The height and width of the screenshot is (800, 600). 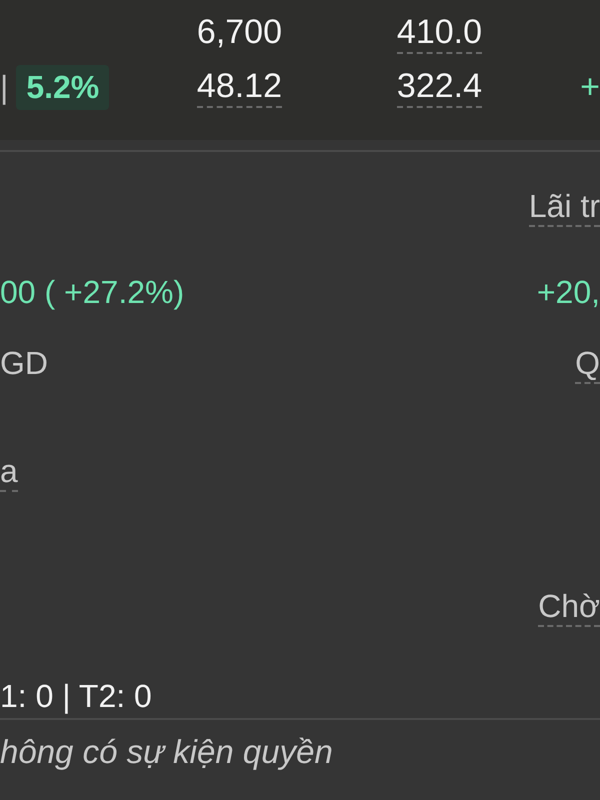 What do you see at coordinates (587, 364) in the screenshot?
I see `field-label: Q` at bounding box center [587, 364].